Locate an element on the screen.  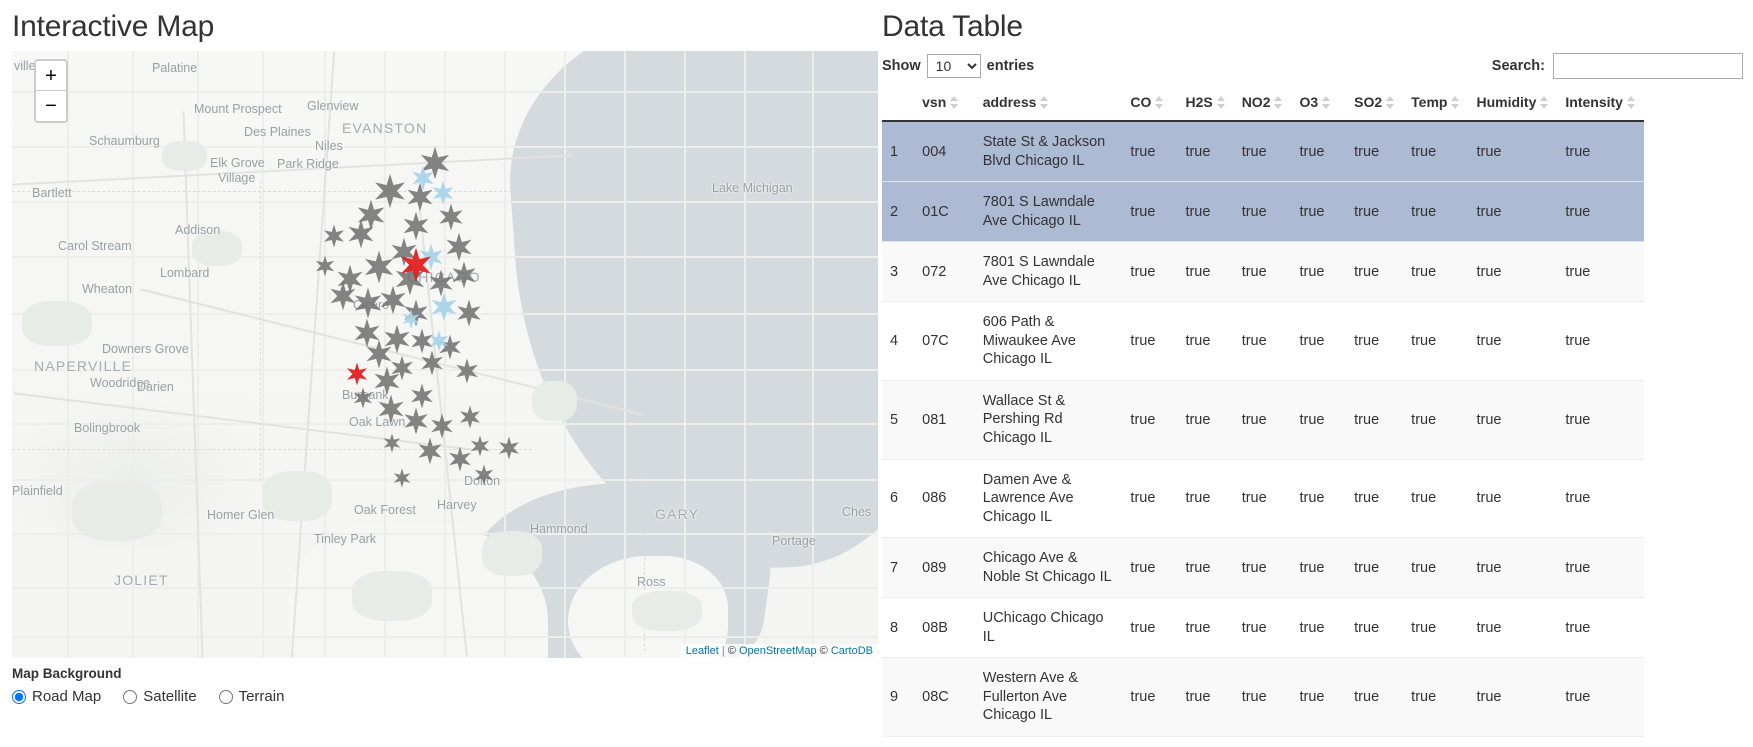
carto-copyright-prefix: © is located at coordinates (823, 651).